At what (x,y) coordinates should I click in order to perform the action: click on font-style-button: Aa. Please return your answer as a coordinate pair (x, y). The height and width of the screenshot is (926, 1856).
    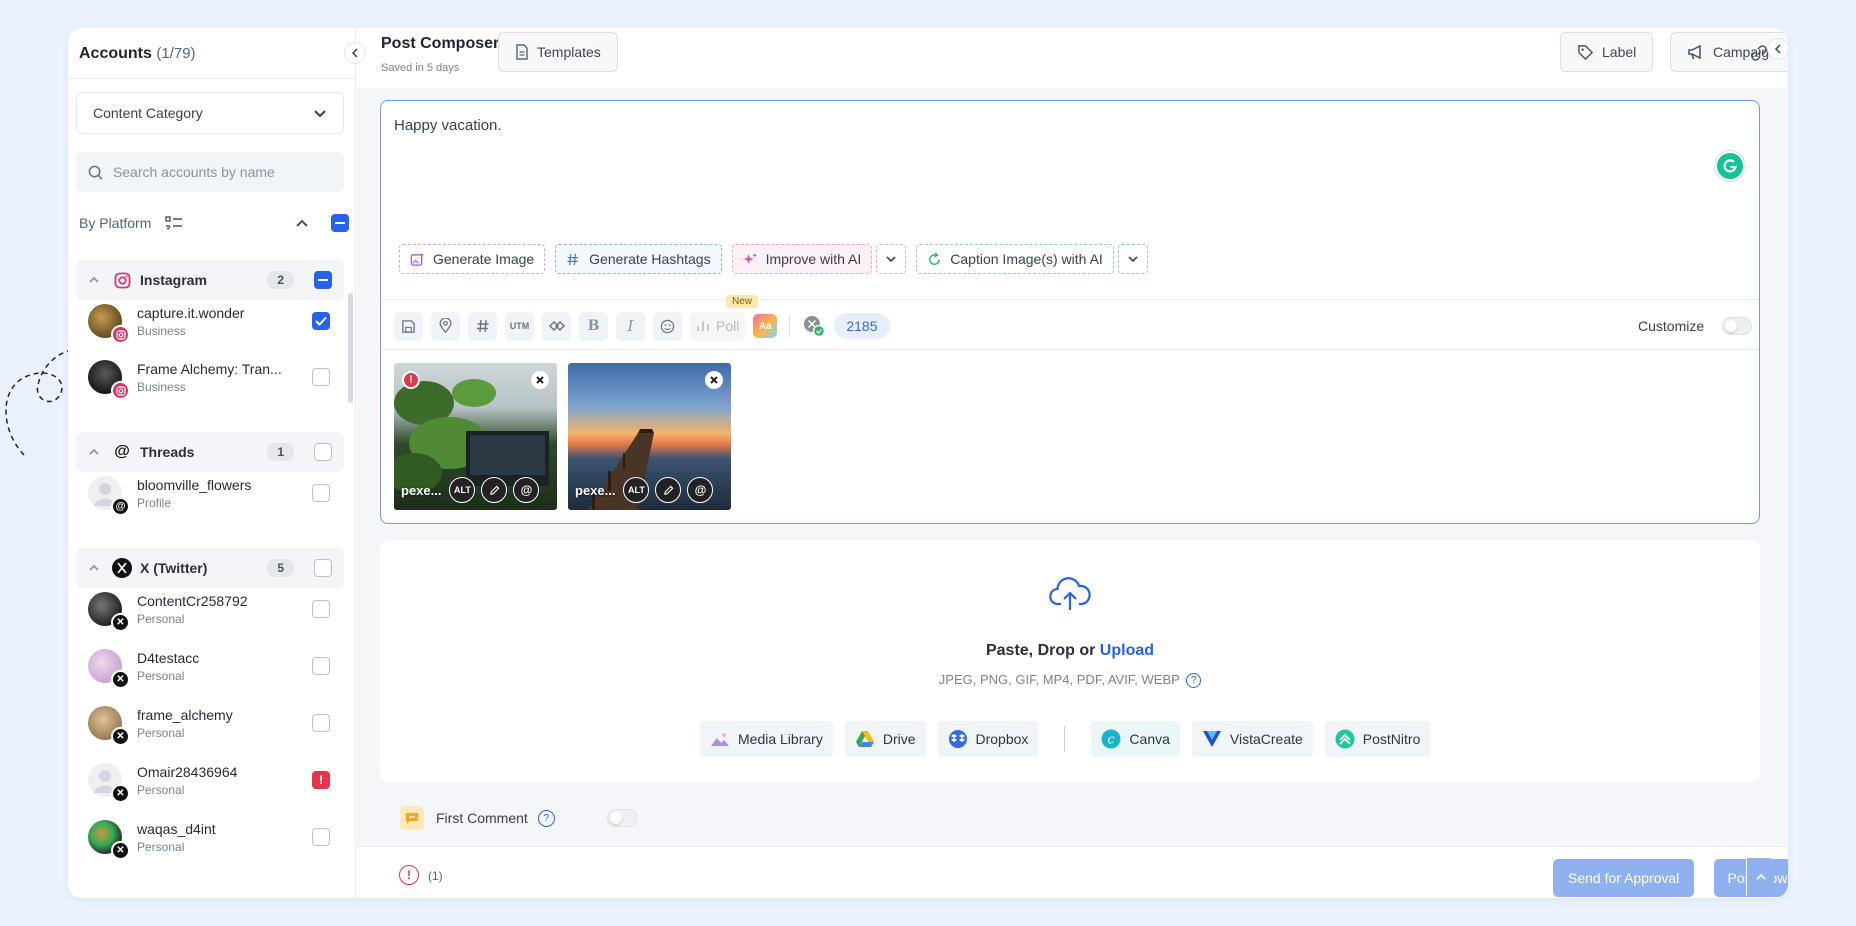
    Looking at the image, I should click on (765, 326).